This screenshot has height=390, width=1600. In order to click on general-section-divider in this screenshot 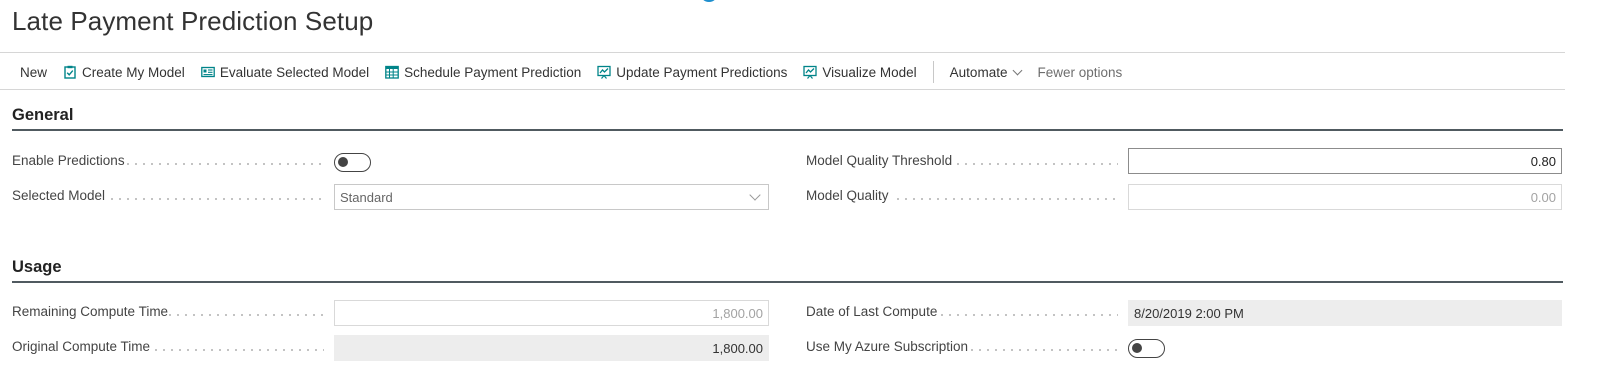, I will do `click(787, 130)`.